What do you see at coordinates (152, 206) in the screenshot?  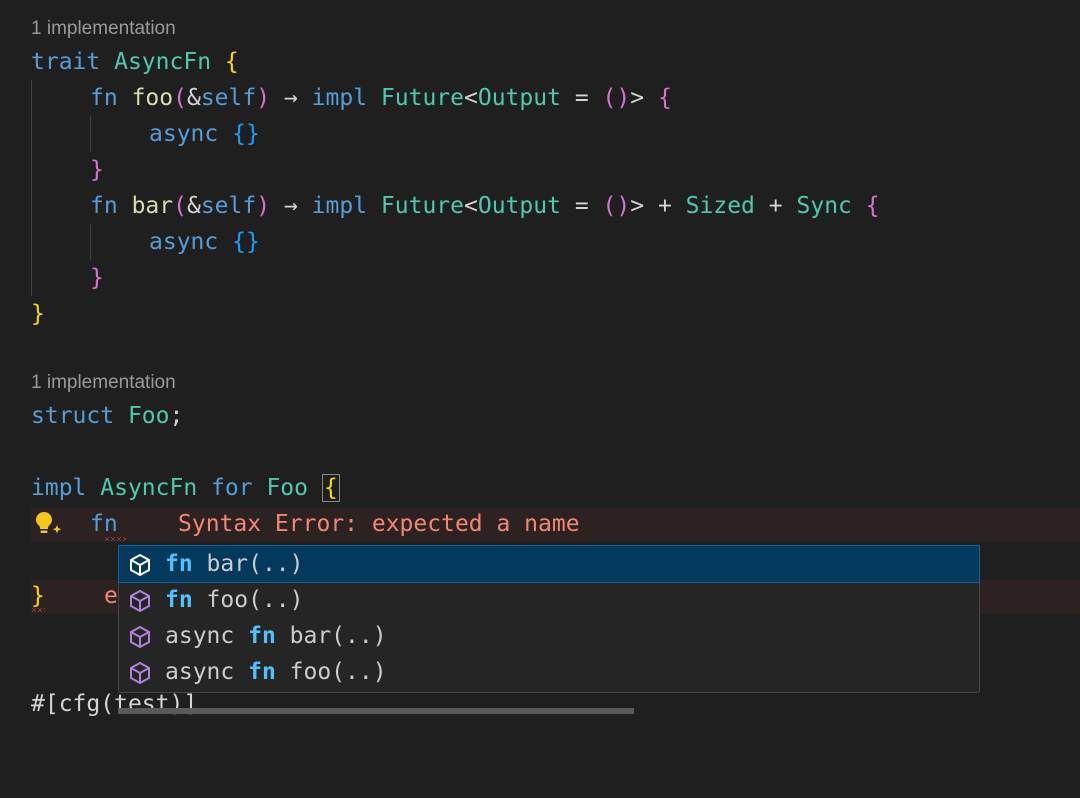 I see `fn-name: bar` at bounding box center [152, 206].